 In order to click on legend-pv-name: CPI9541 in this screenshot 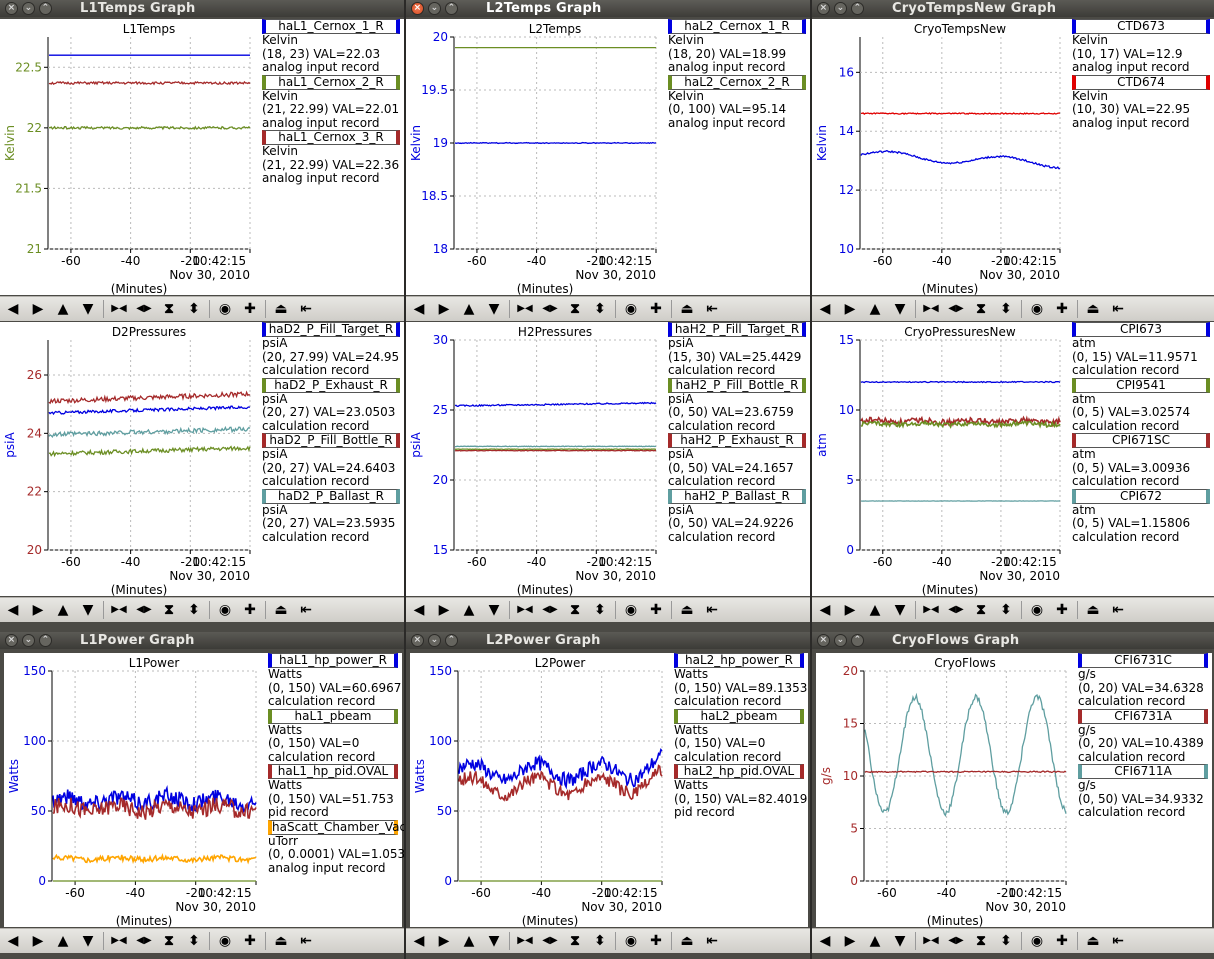, I will do `click(1141, 385)`.